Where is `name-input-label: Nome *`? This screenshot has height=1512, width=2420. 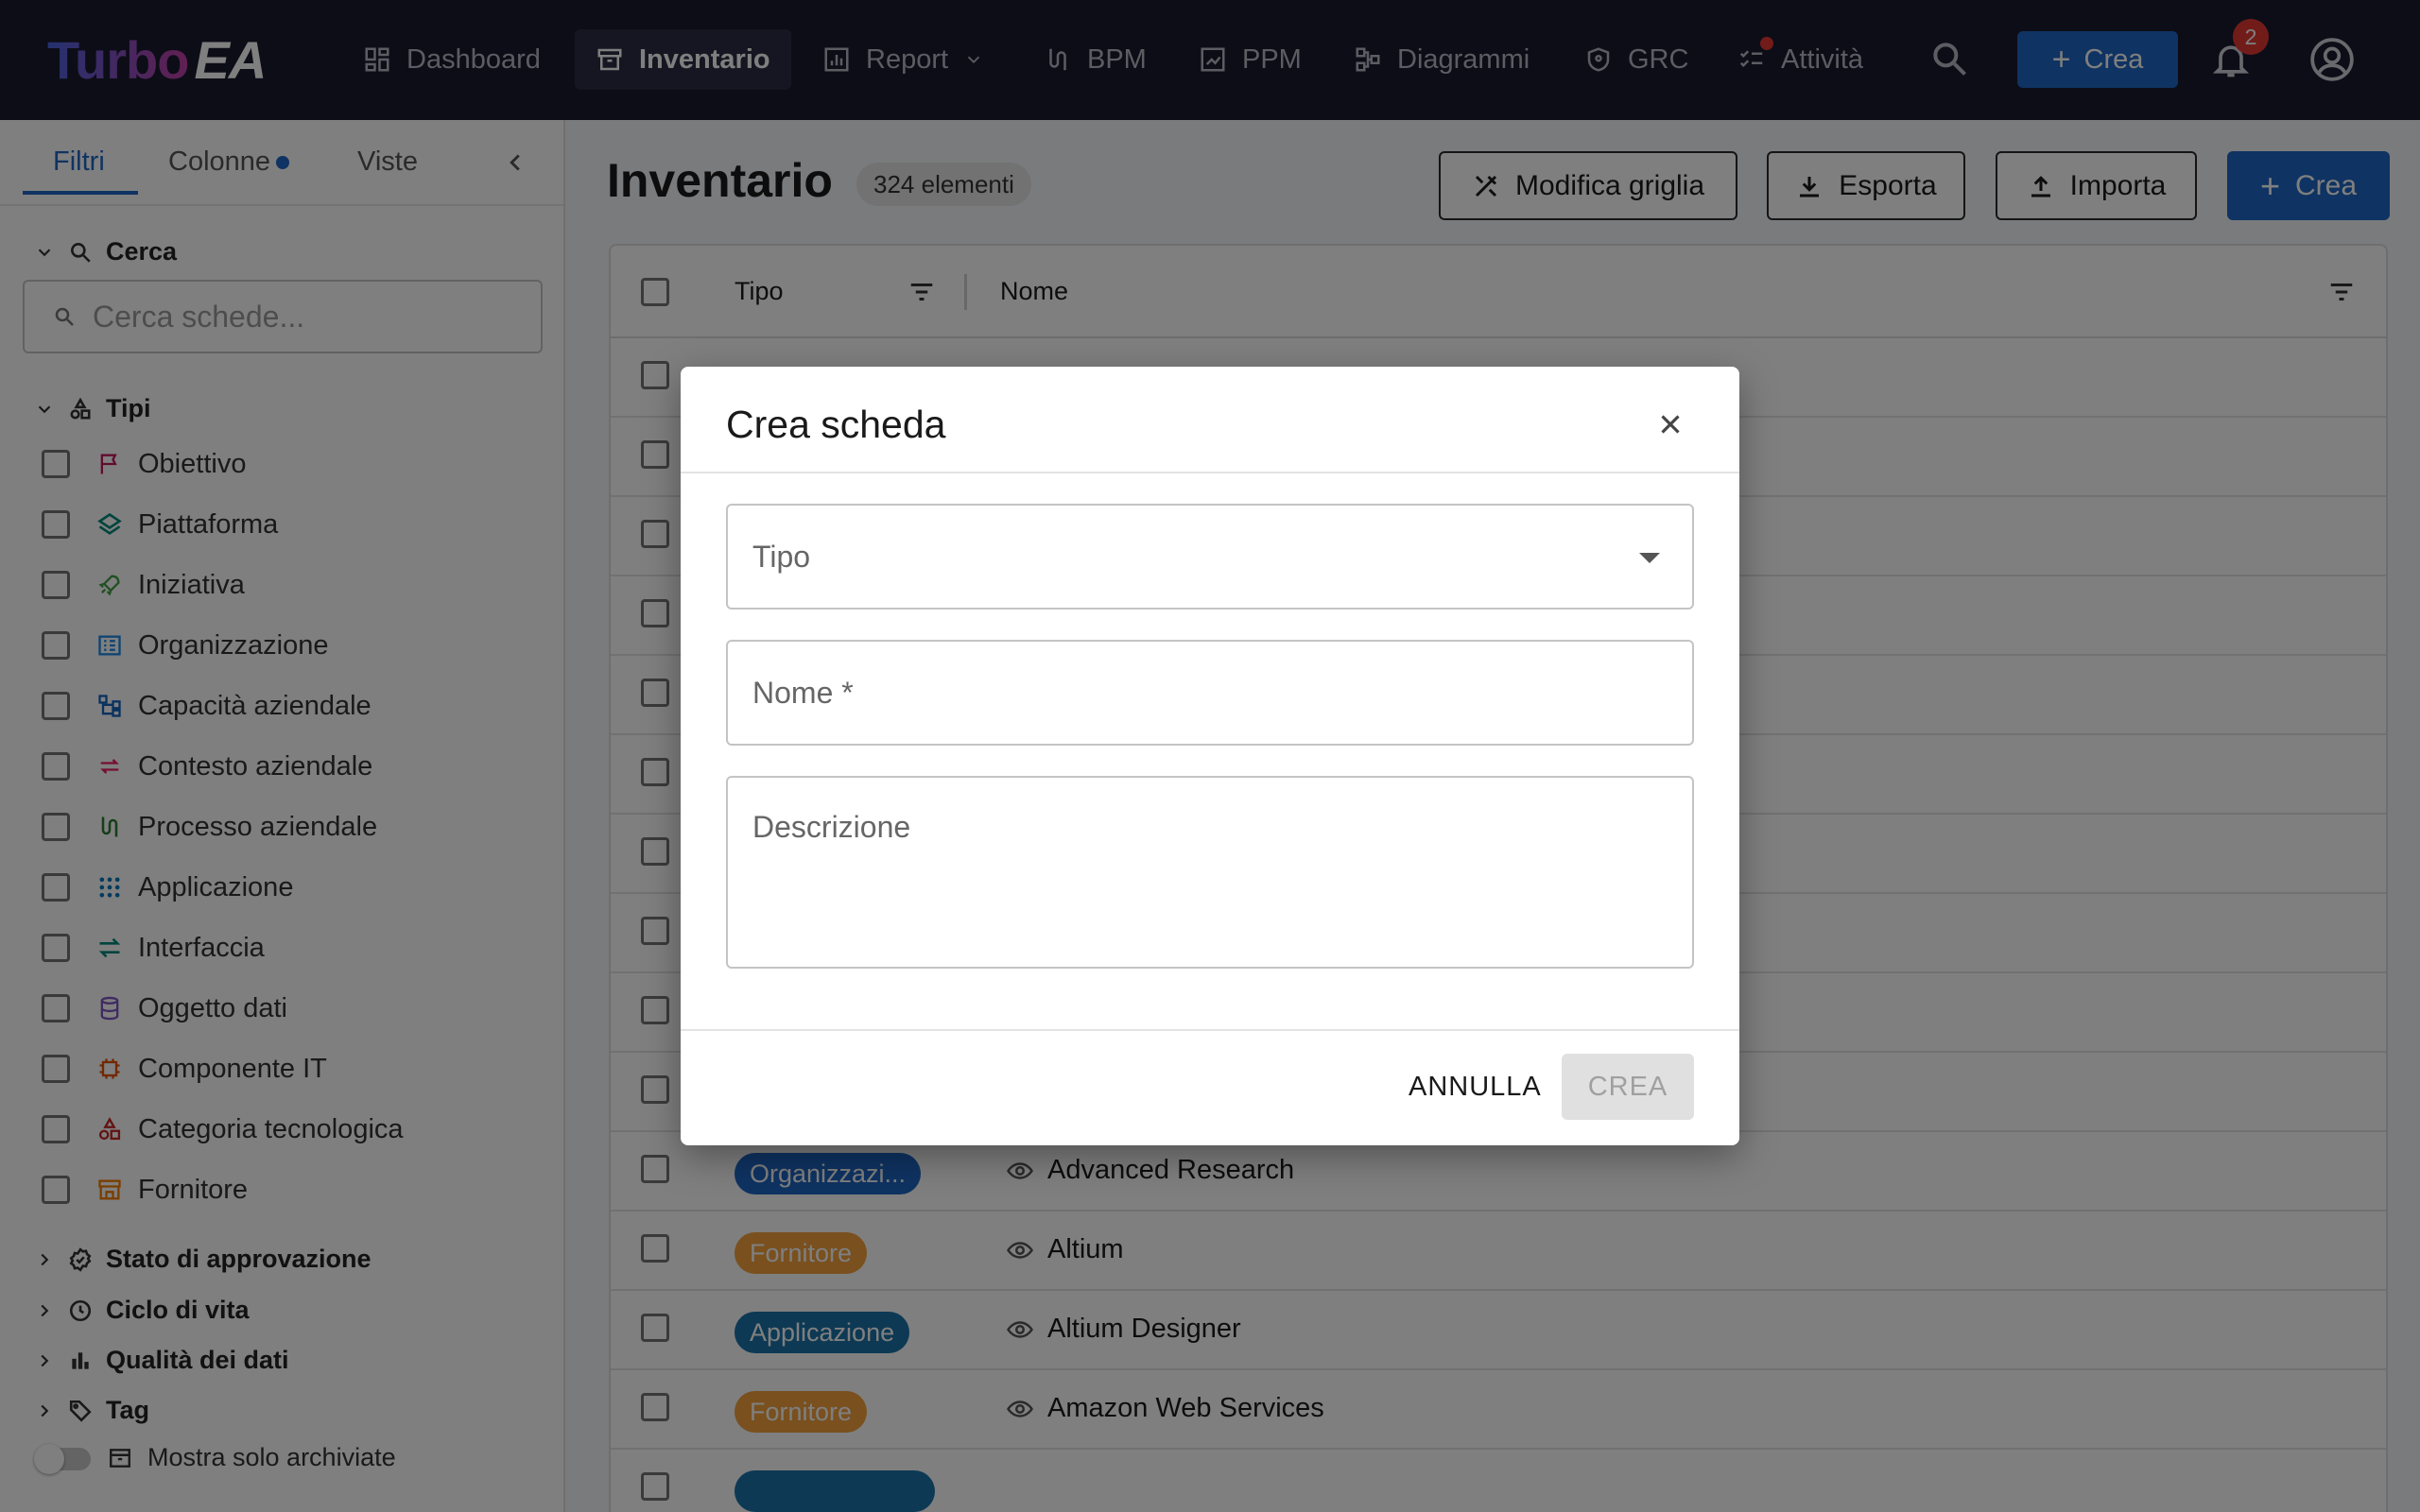
name-input-label: Nome * is located at coordinates (803, 692).